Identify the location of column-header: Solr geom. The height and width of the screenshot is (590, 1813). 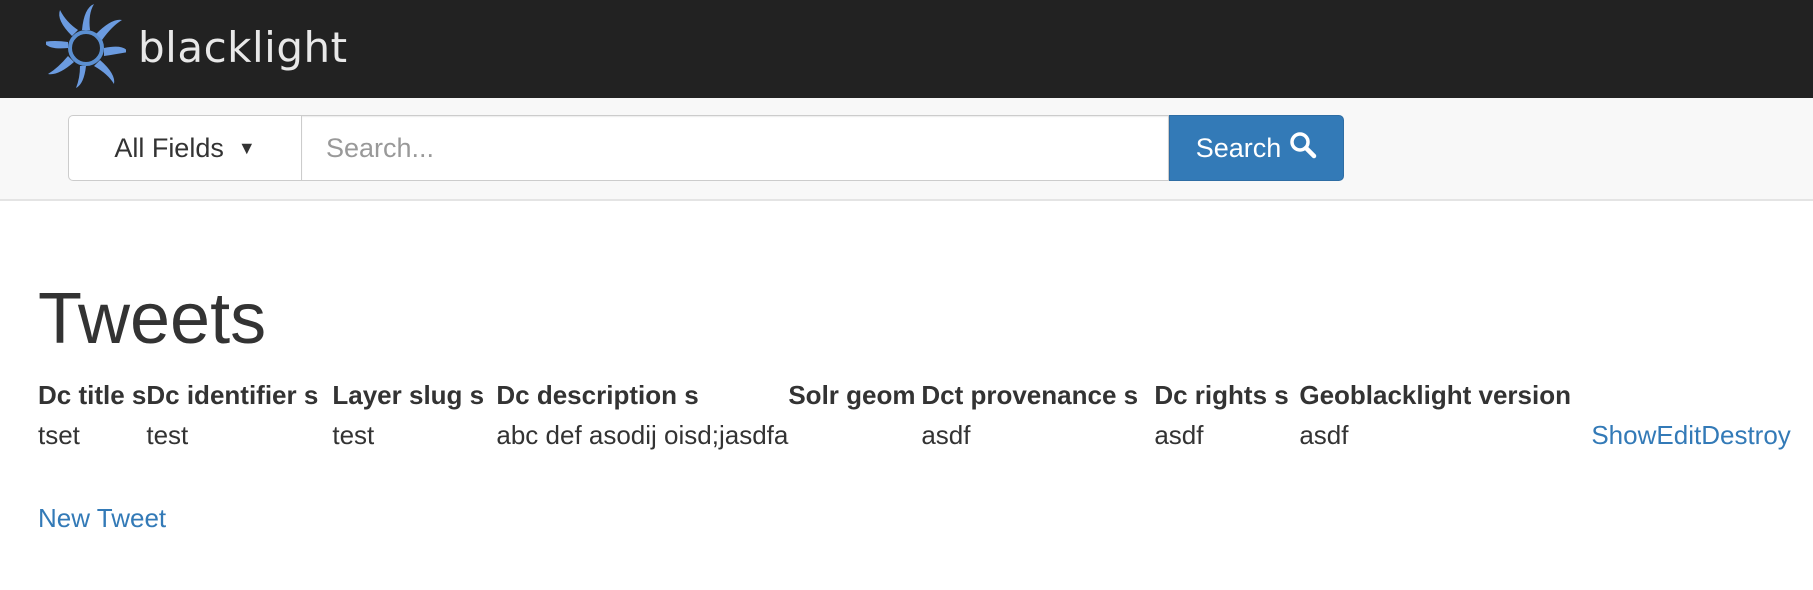
(852, 395).